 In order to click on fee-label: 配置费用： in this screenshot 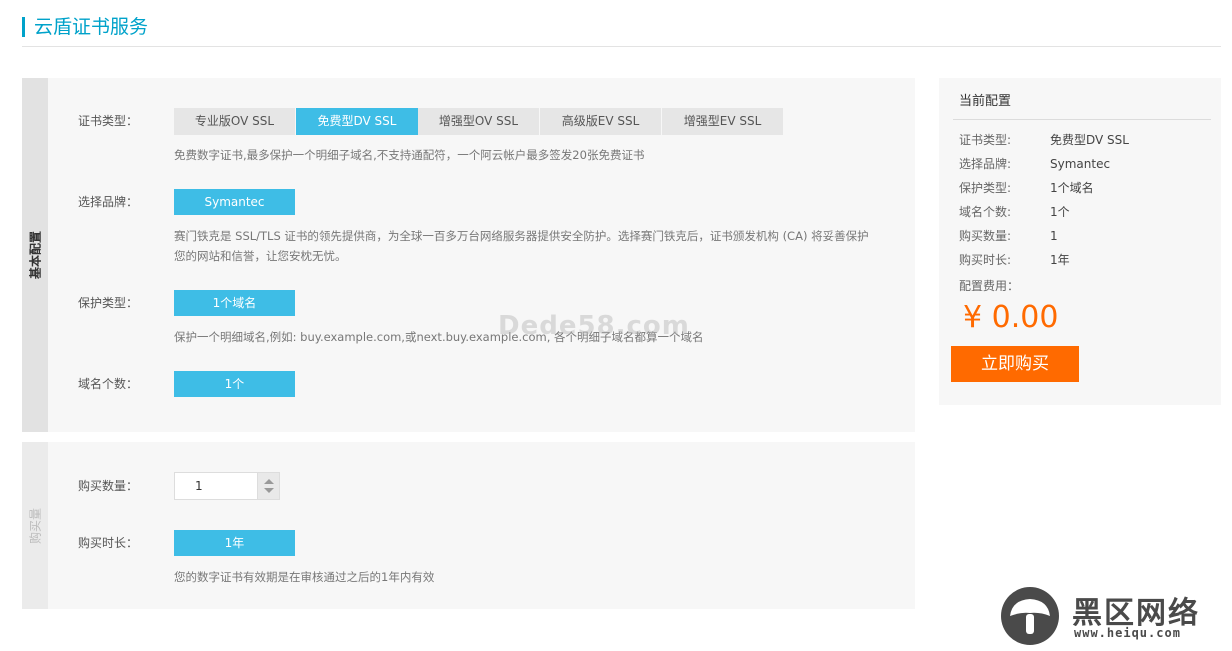, I will do `click(989, 286)`.